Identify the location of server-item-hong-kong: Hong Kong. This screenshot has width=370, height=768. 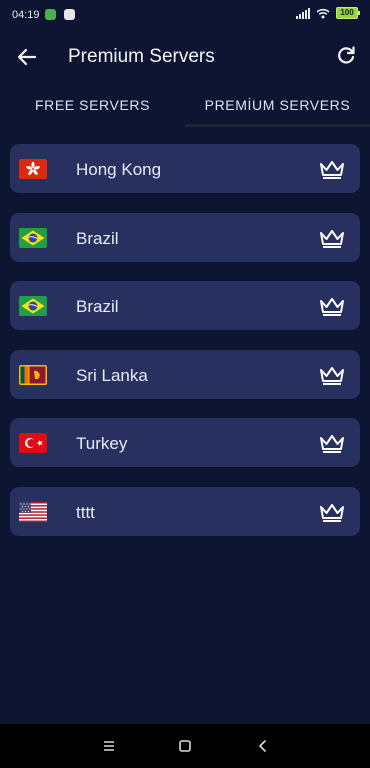
(185, 168).